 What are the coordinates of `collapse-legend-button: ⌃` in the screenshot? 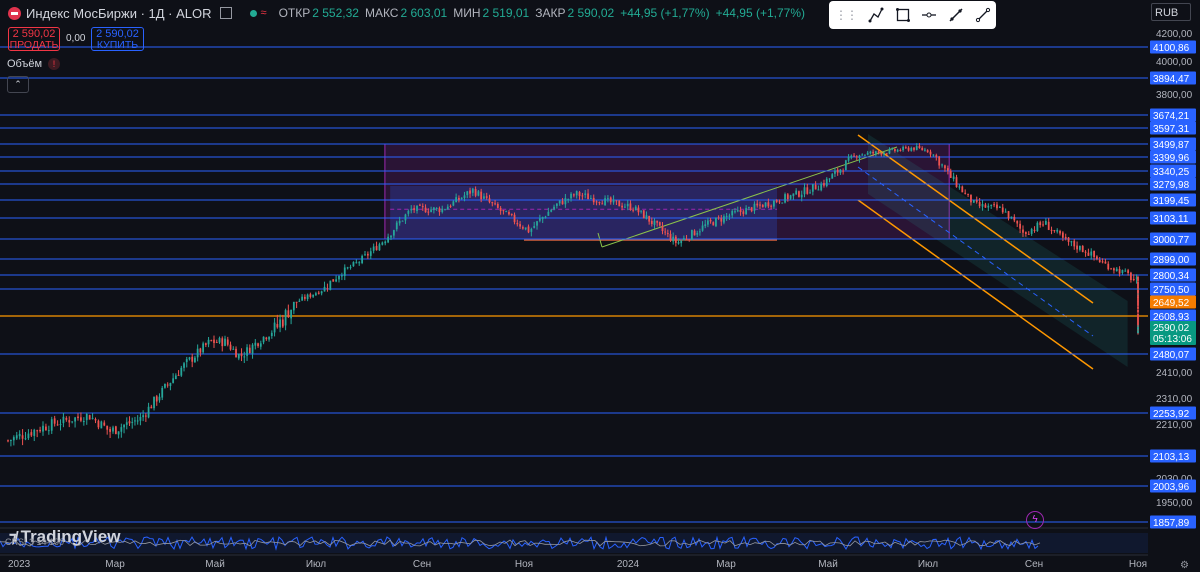 It's located at (18, 84).